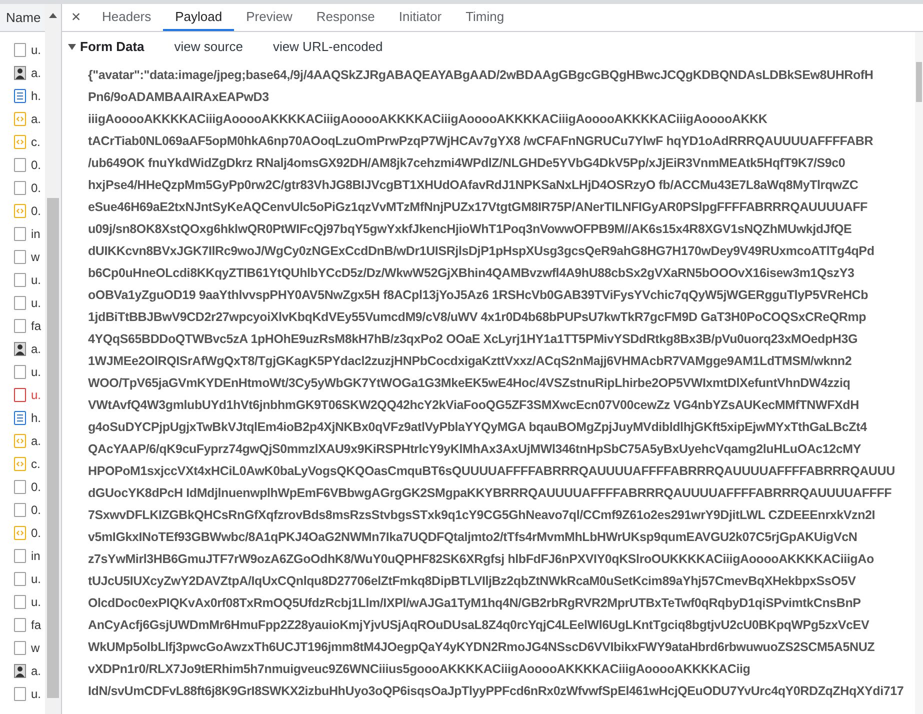 The height and width of the screenshot is (714, 923). Describe the element at coordinates (76, 17) in the screenshot. I see `close-button: ×` at that location.